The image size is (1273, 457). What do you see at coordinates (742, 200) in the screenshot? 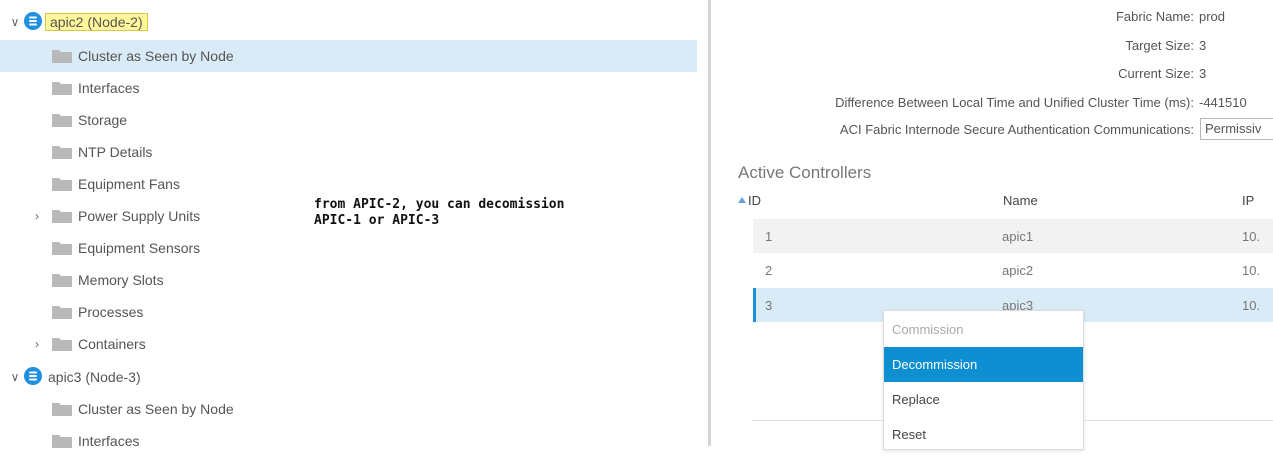
I see `sort-ascending-icon` at bounding box center [742, 200].